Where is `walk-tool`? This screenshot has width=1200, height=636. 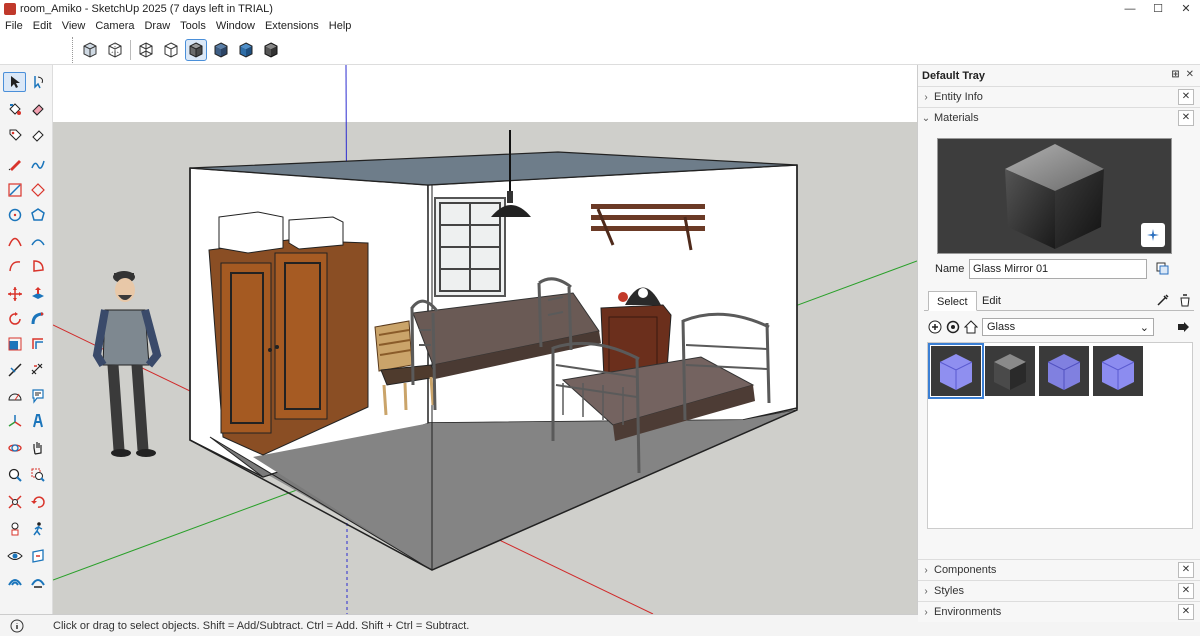 walk-tool is located at coordinates (37, 529).